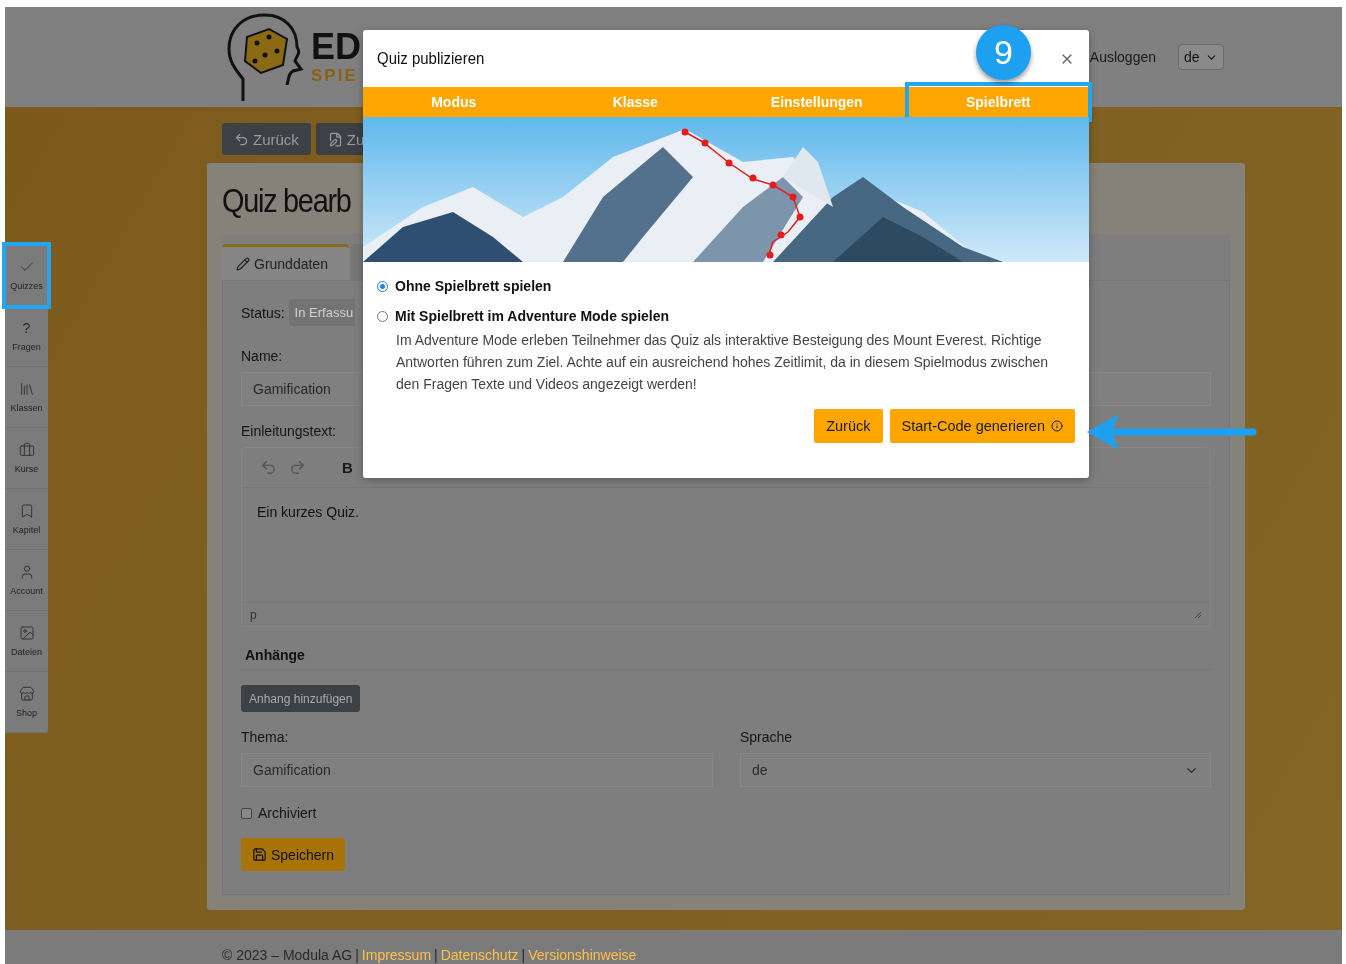 The width and height of the screenshot is (1346, 964). I want to click on pencil-icon, so click(243, 263).